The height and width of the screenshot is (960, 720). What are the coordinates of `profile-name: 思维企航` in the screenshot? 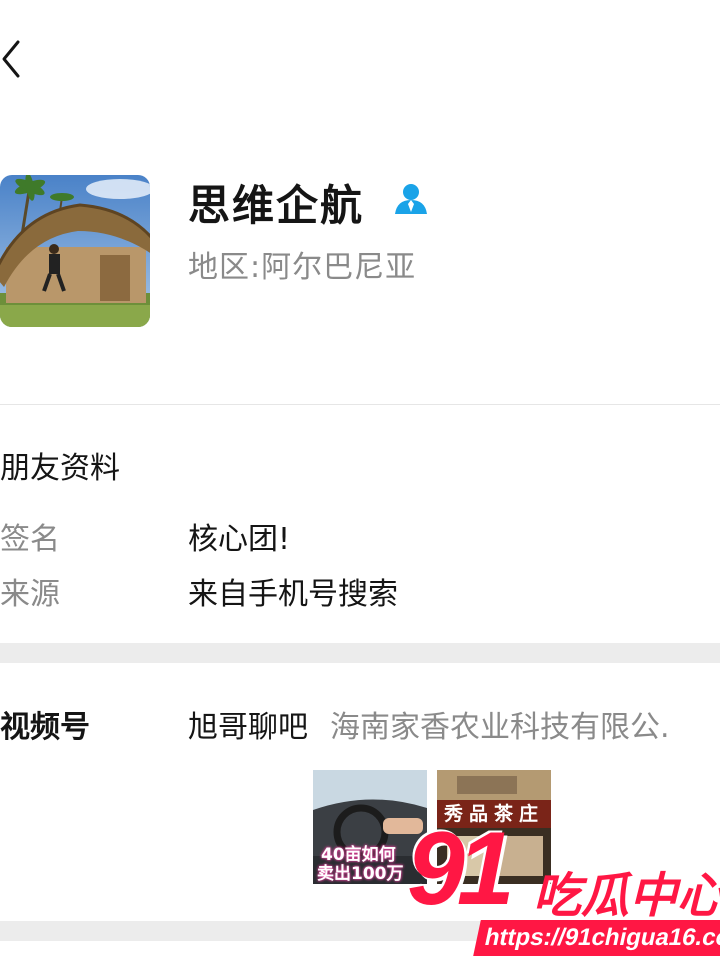 It's located at (276, 205).